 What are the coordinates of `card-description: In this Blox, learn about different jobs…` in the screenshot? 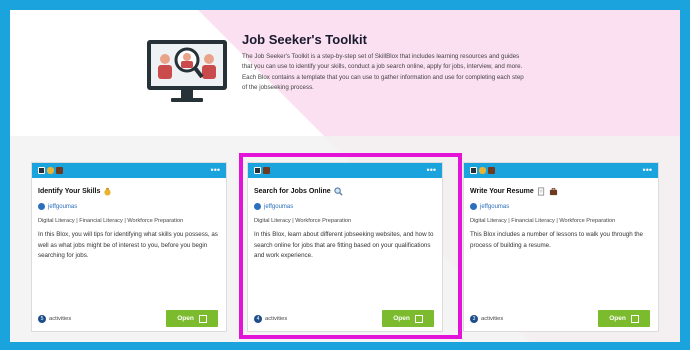 It's located at (344, 245).